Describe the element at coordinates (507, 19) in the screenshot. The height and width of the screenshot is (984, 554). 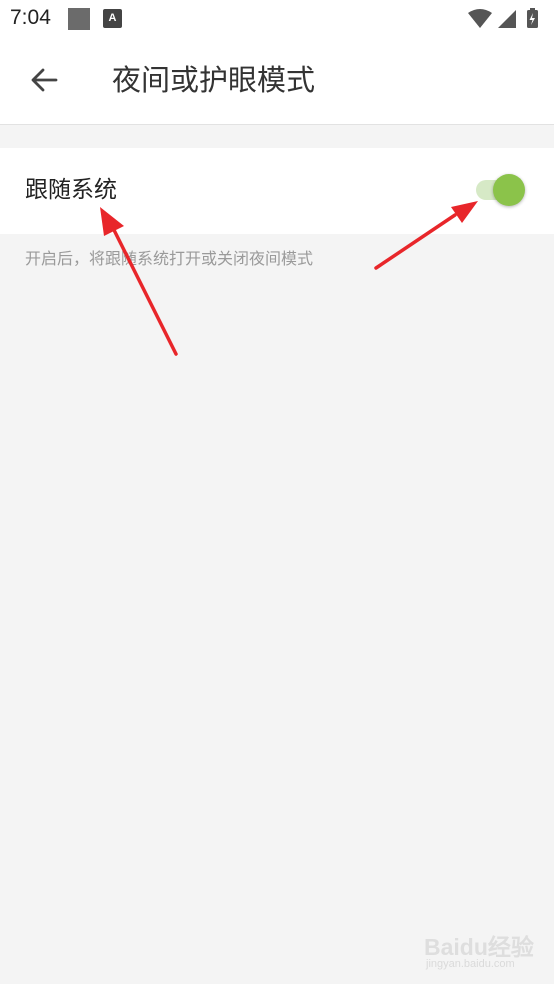
I see `signal-icon` at that location.